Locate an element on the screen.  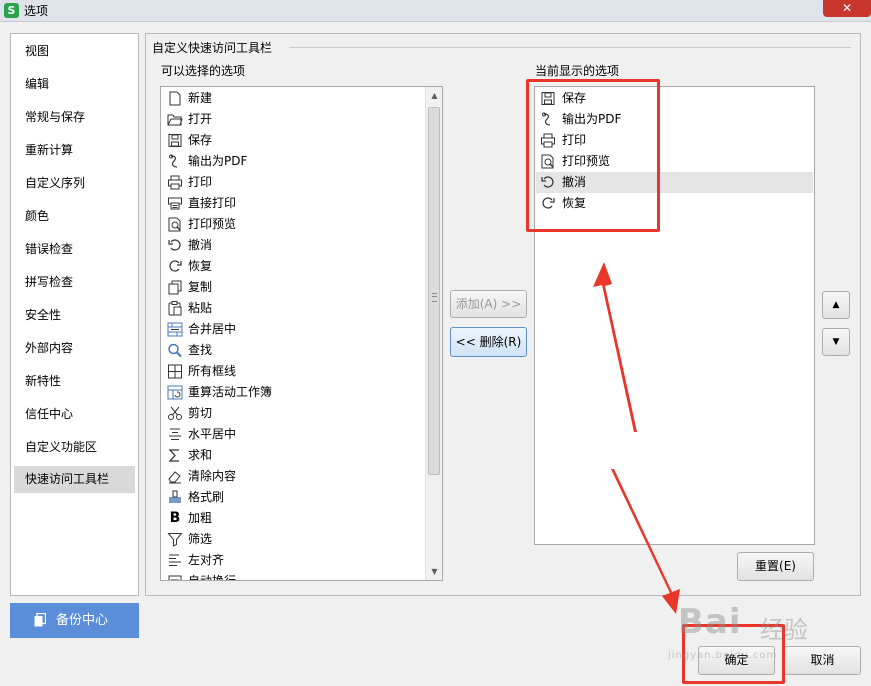
watermark-logo: Bai is located at coordinates (710, 622).